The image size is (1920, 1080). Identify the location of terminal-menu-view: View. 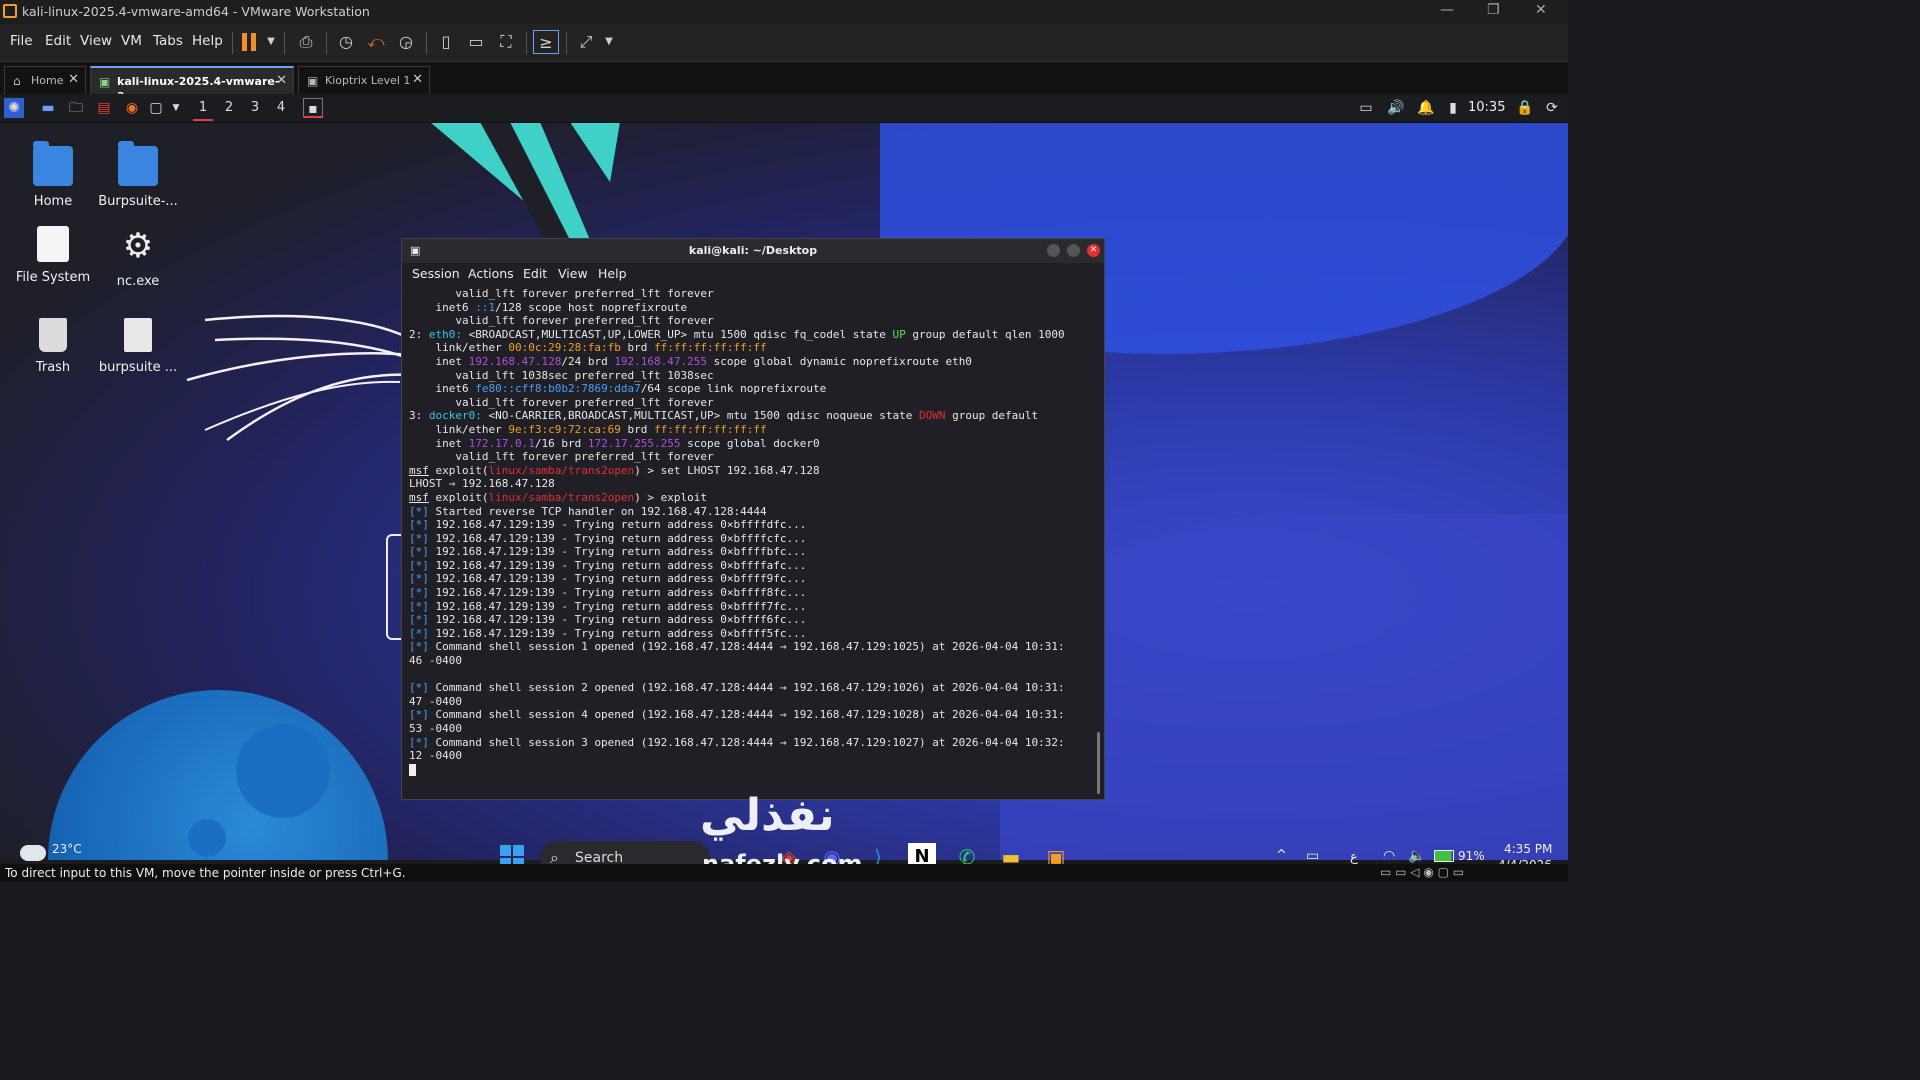
(573, 273).